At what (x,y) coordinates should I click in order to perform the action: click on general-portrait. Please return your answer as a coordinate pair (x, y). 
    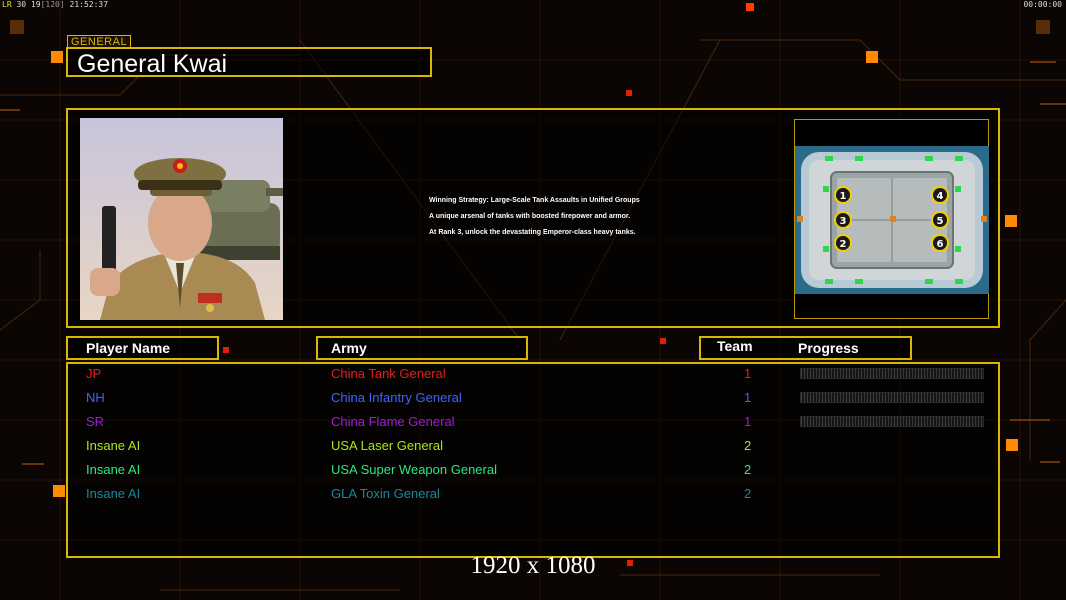
    Looking at the image, I should click on (181, 219).